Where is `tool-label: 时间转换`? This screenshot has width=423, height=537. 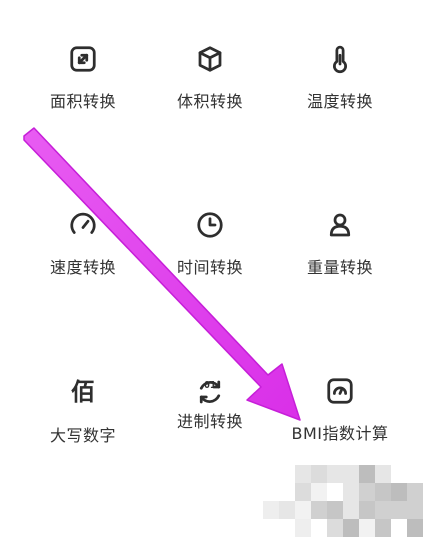
tool-label: 时间转换 is located at coordinates (209, 267).